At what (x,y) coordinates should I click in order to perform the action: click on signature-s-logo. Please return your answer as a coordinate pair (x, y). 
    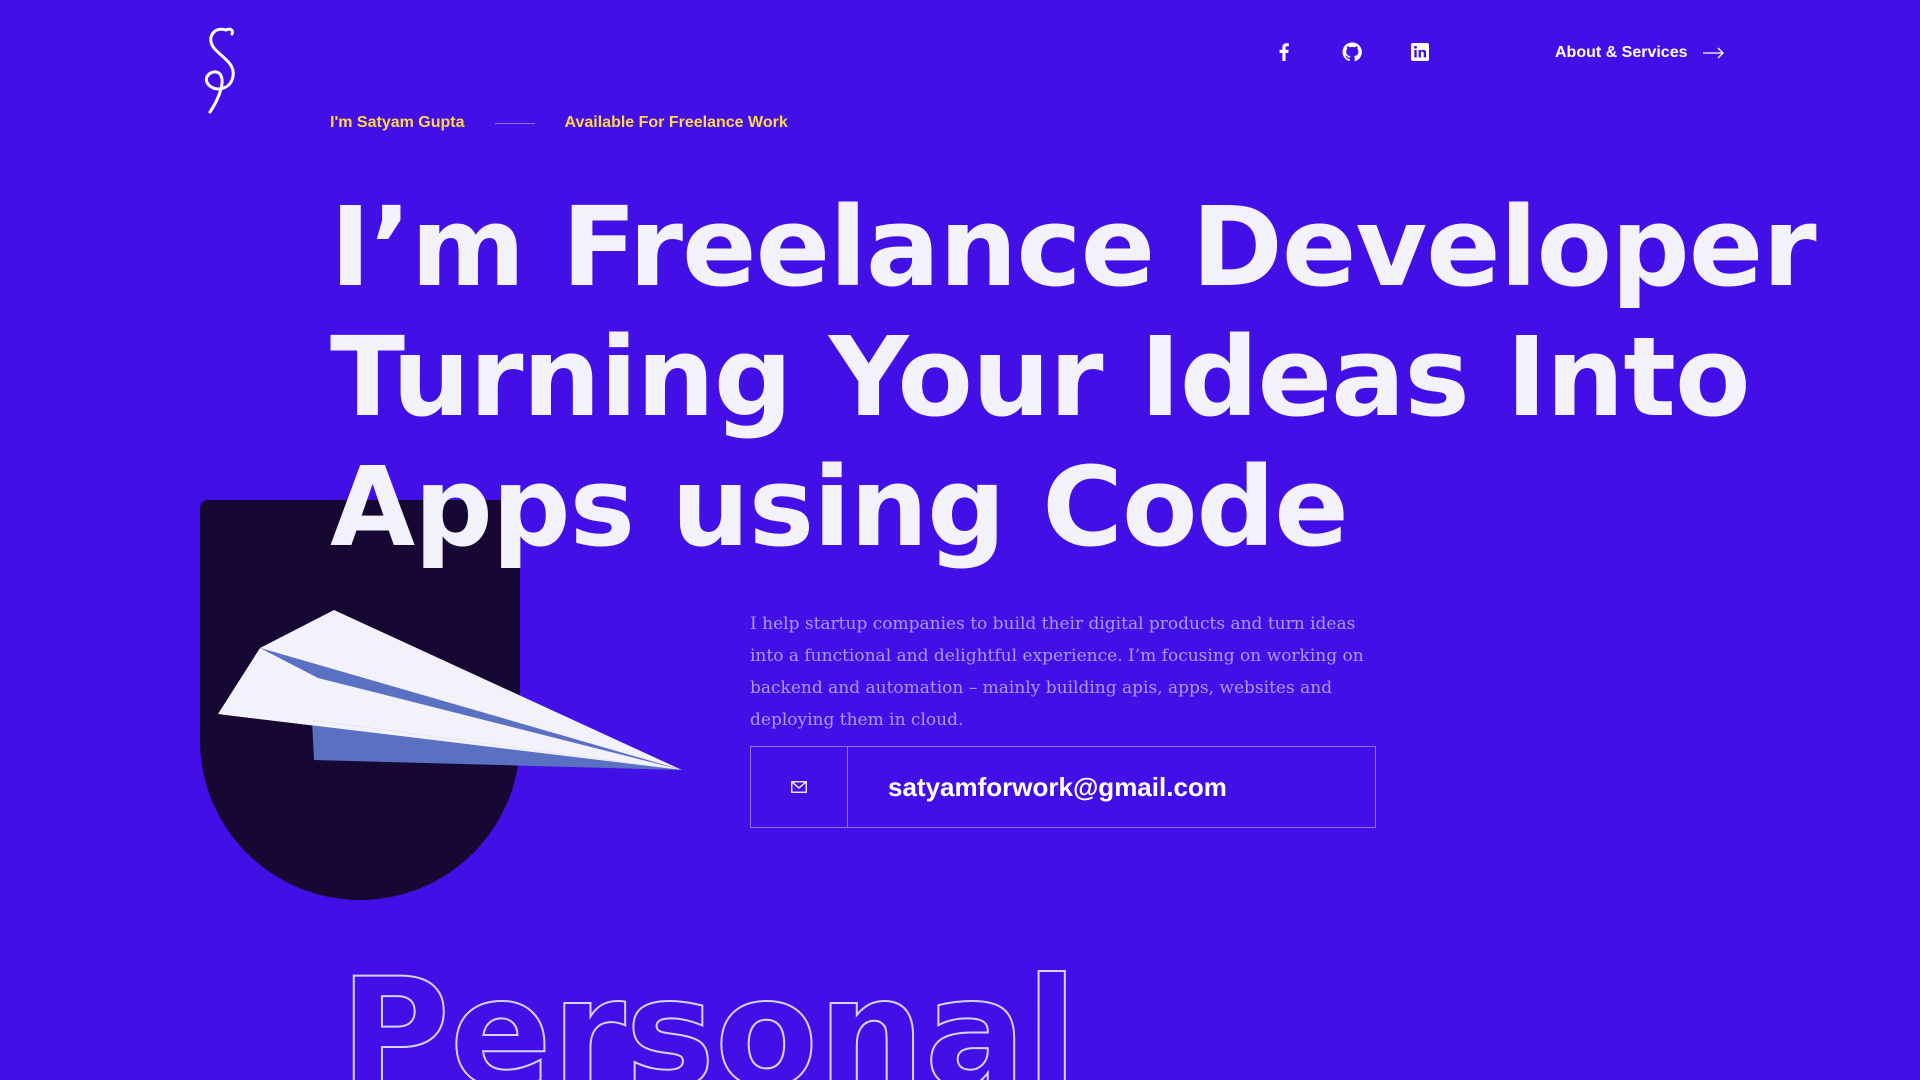
    Looking at the image, I should click on (220, 70).